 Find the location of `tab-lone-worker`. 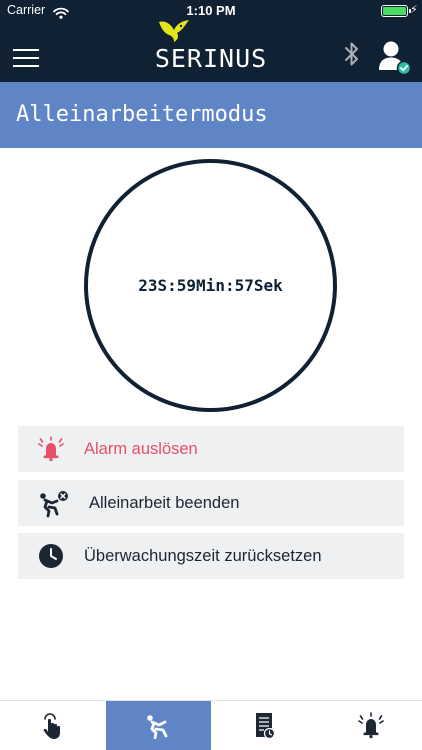

tab-lone-worker is located at coordinates (158, 725).